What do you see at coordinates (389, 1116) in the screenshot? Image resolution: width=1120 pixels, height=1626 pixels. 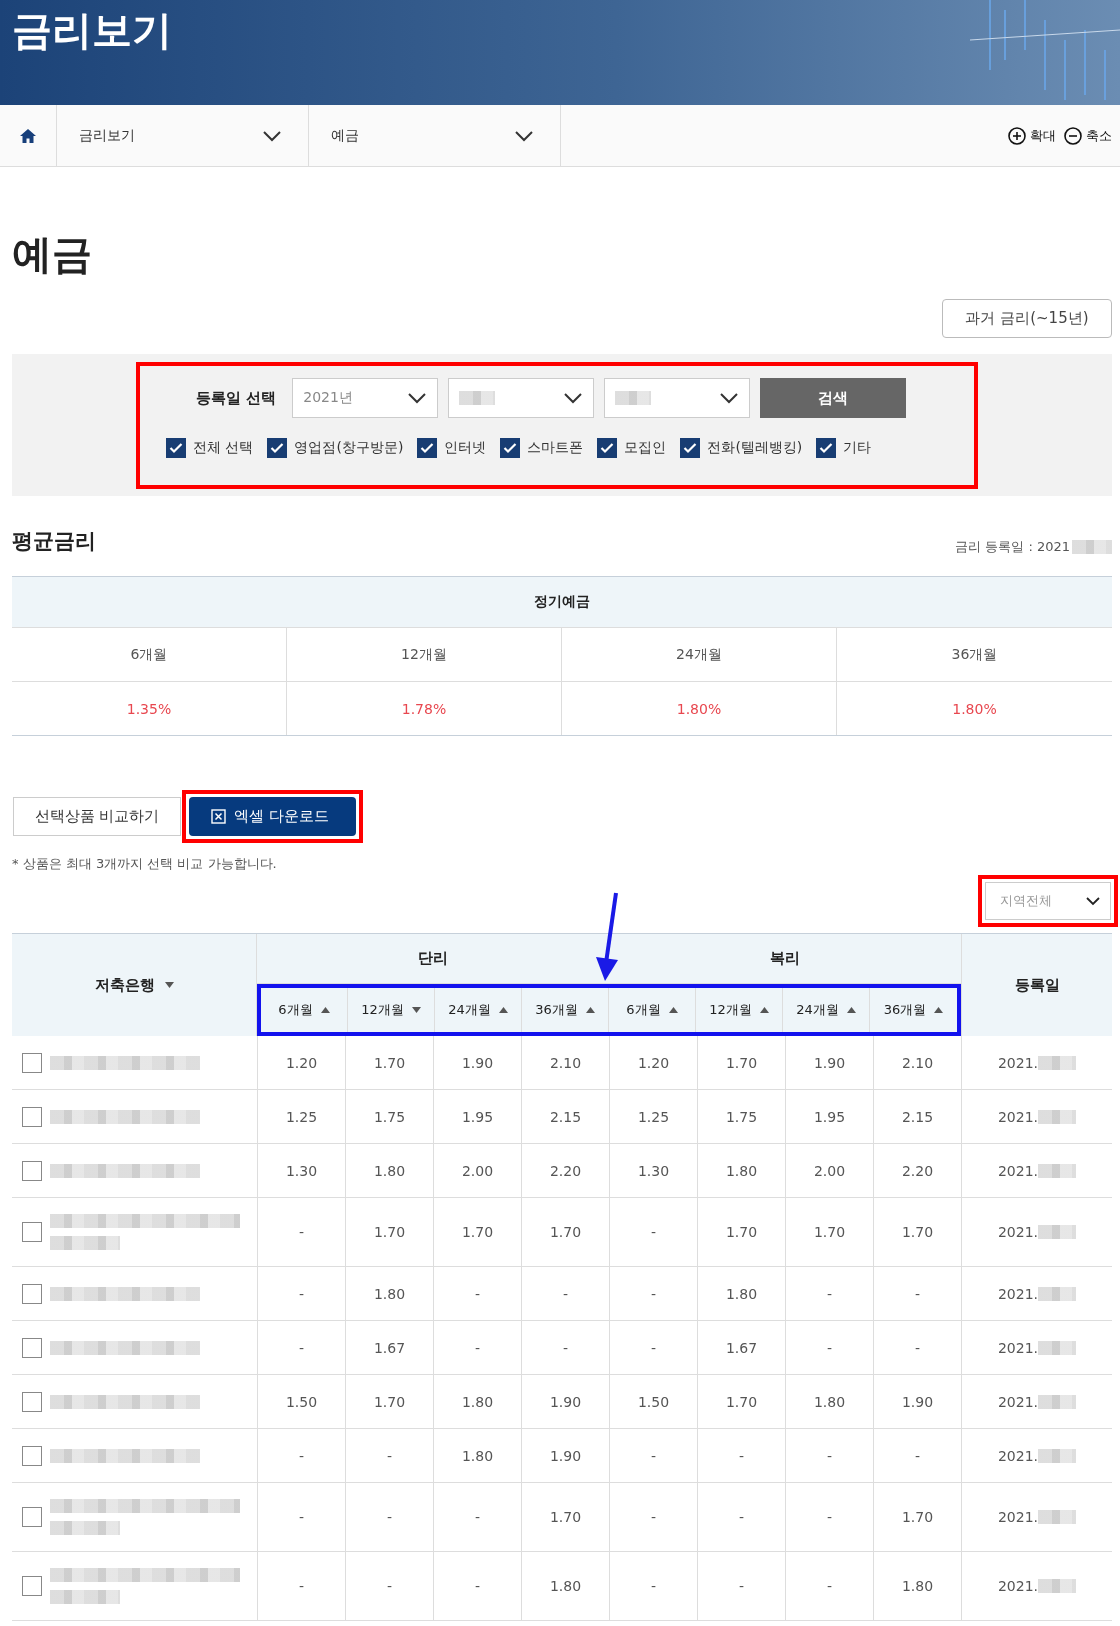 I see `table-cell: 1.75` at bounding box center [389, 1116].